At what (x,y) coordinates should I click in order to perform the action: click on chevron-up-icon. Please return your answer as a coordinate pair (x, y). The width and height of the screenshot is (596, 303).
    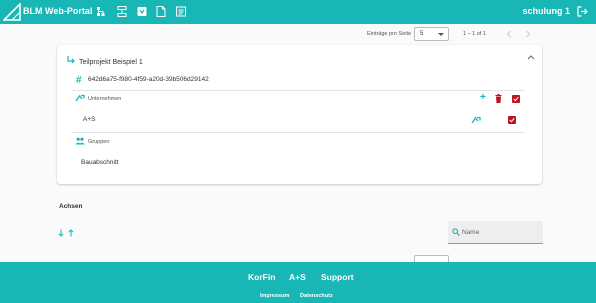
    Looking at the image, I should click on (531, 57).